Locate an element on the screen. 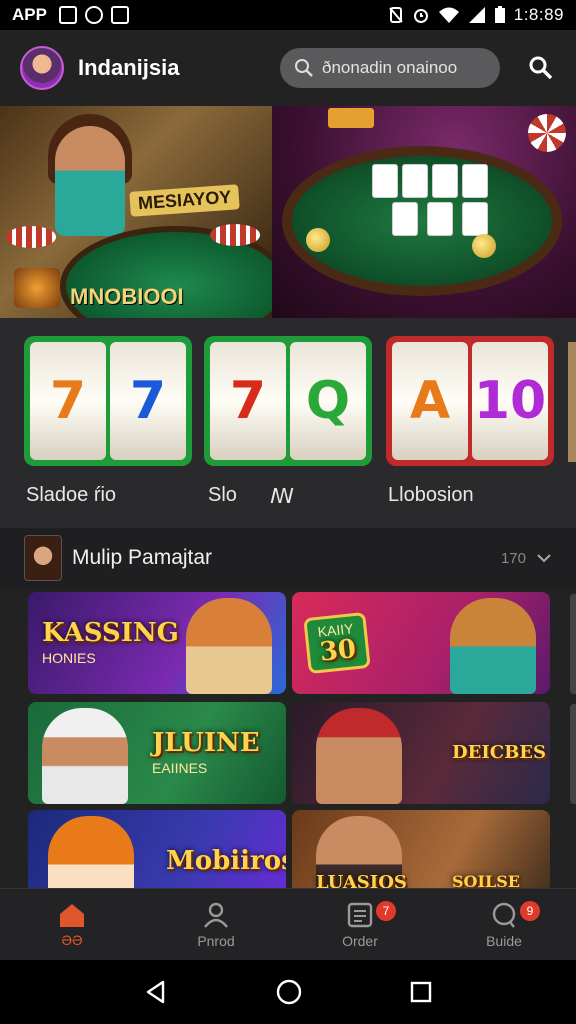 This screenshot has width=576, height=1024. section-count: 170 is located at coordinates (513, 558).